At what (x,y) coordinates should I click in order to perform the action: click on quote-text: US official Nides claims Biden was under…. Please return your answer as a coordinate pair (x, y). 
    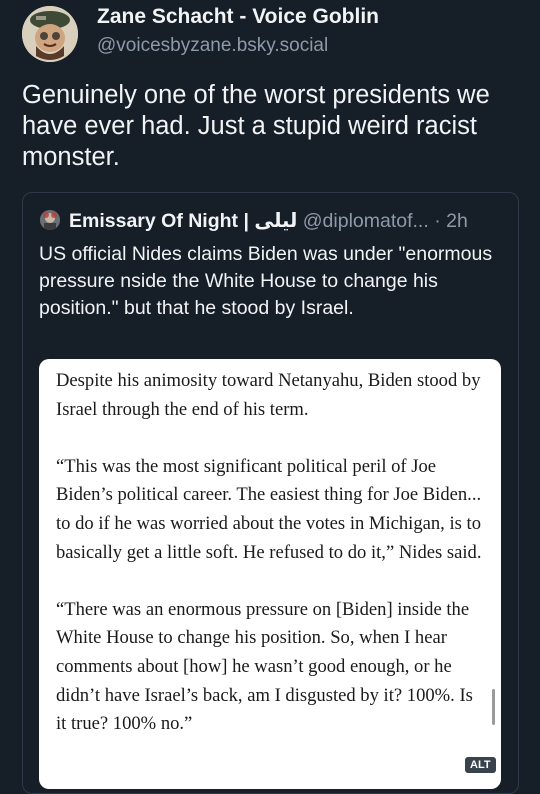
    Looking at the image, I should click on (266, 281).